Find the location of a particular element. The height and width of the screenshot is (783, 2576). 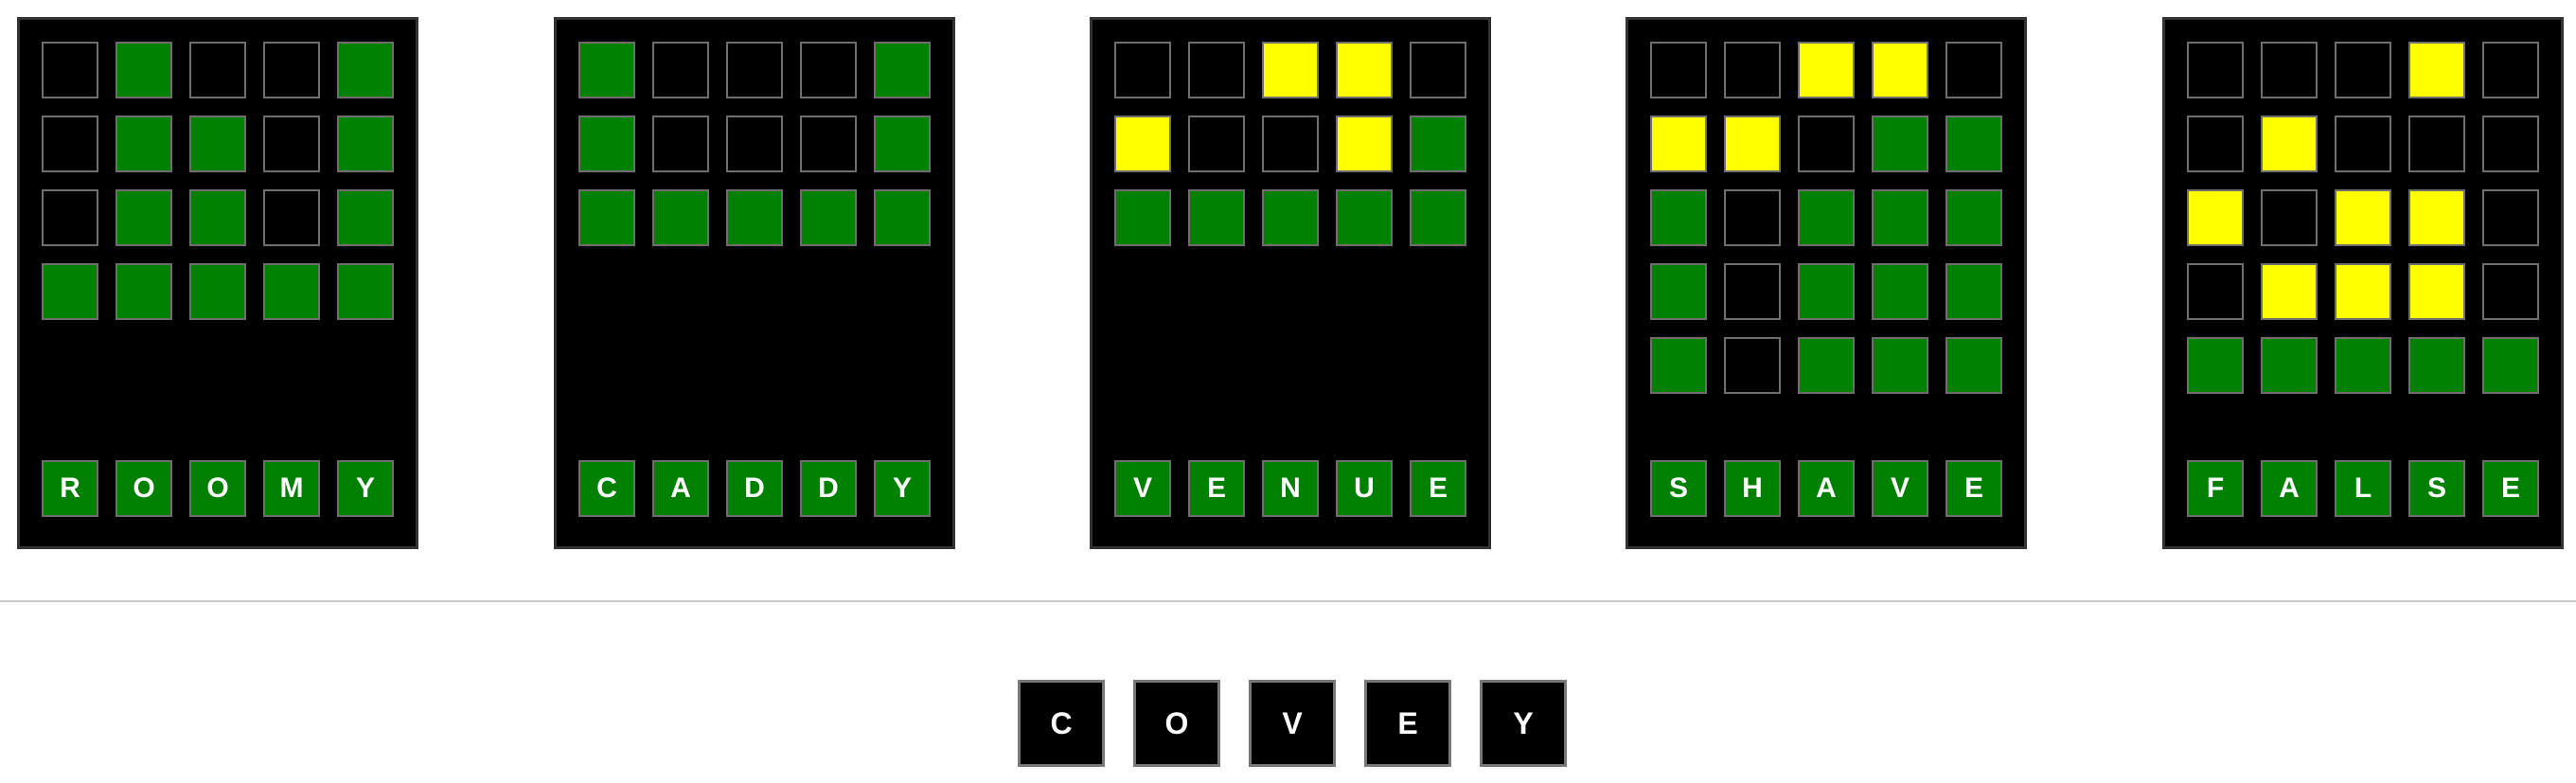

answer-letter: C is located at coordinates (606, 488).